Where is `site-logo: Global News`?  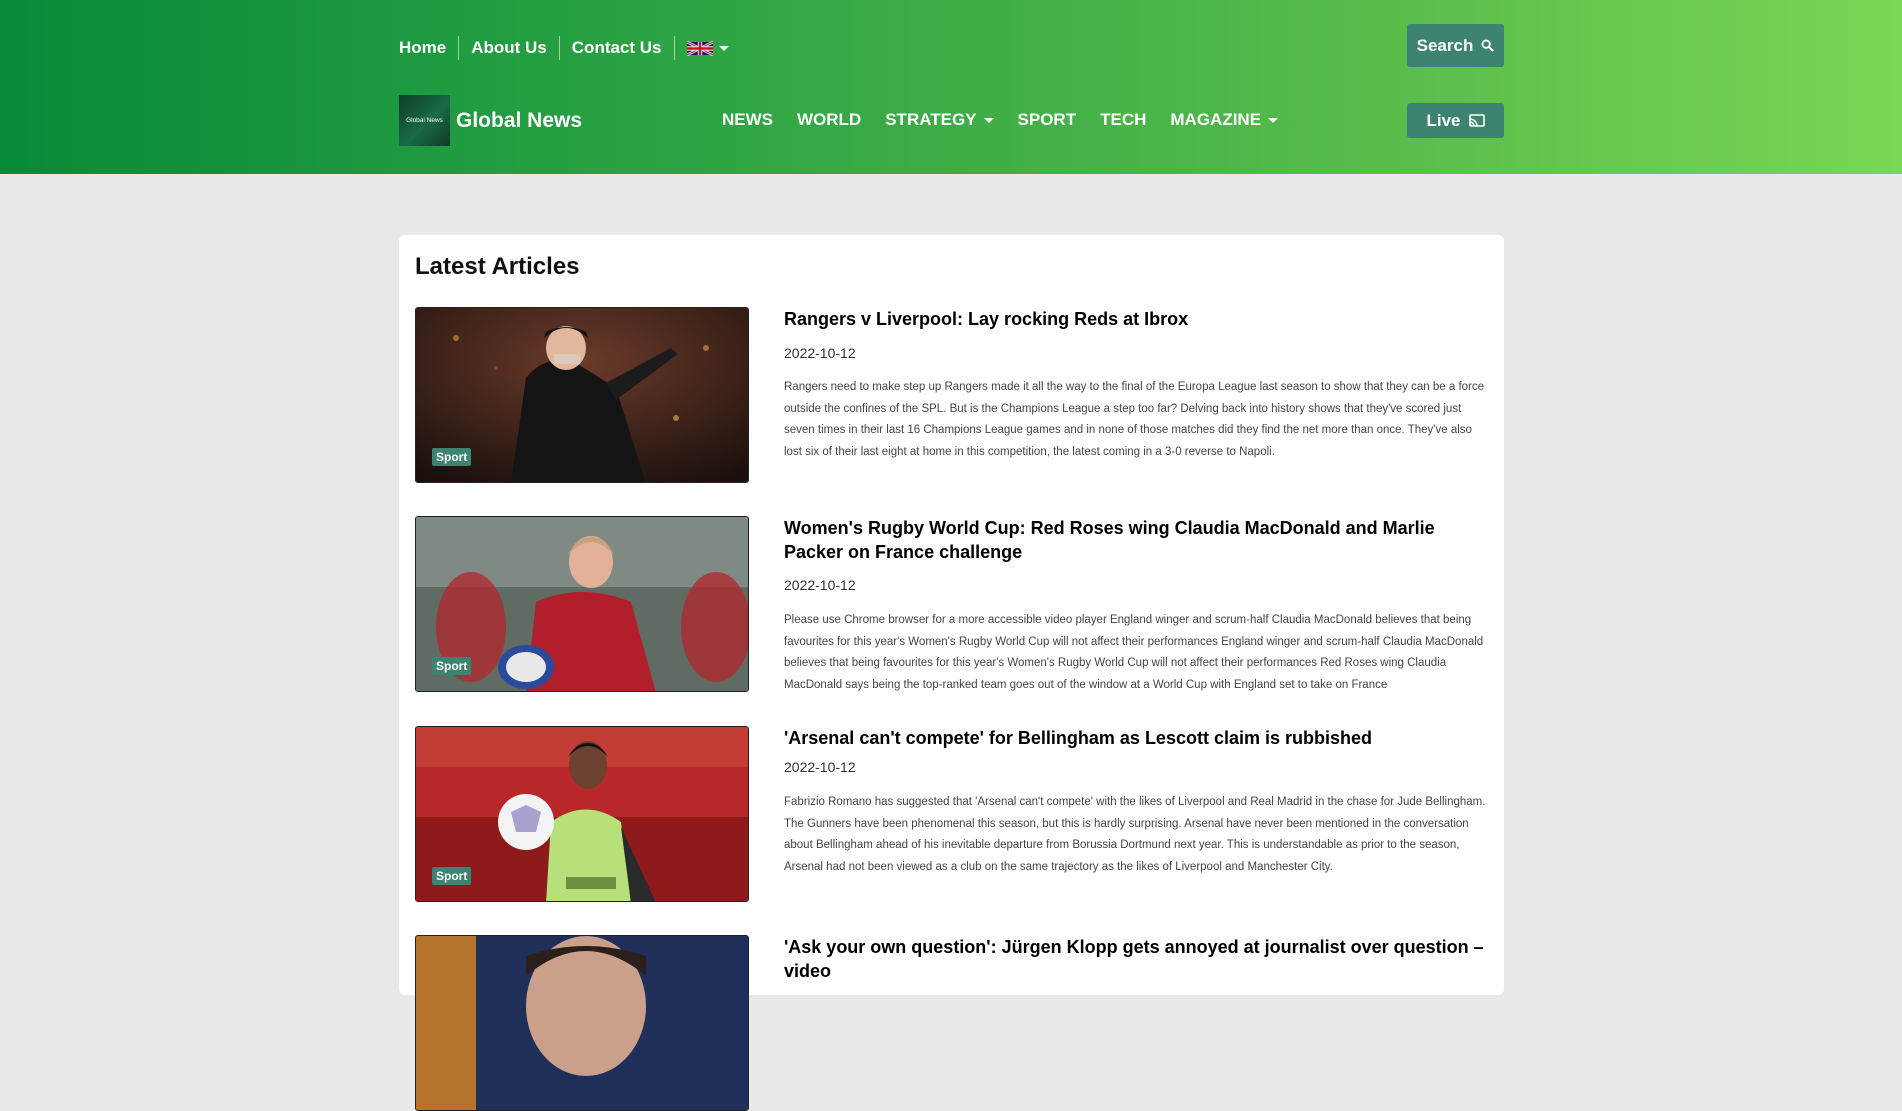
site-logo: Global News is located at coordinates (424, 120).